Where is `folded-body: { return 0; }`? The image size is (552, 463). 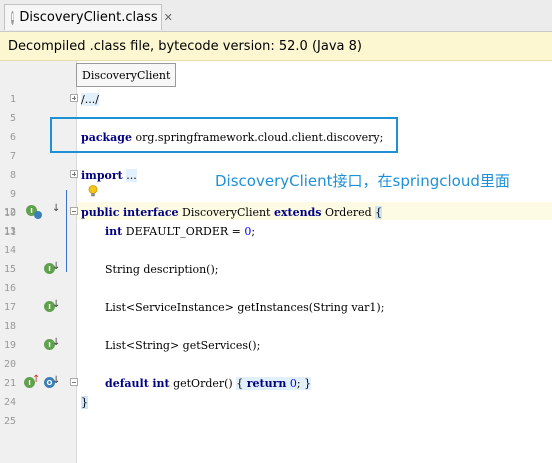
folded-body: { return 0; } is located at coordinates (274, 383).